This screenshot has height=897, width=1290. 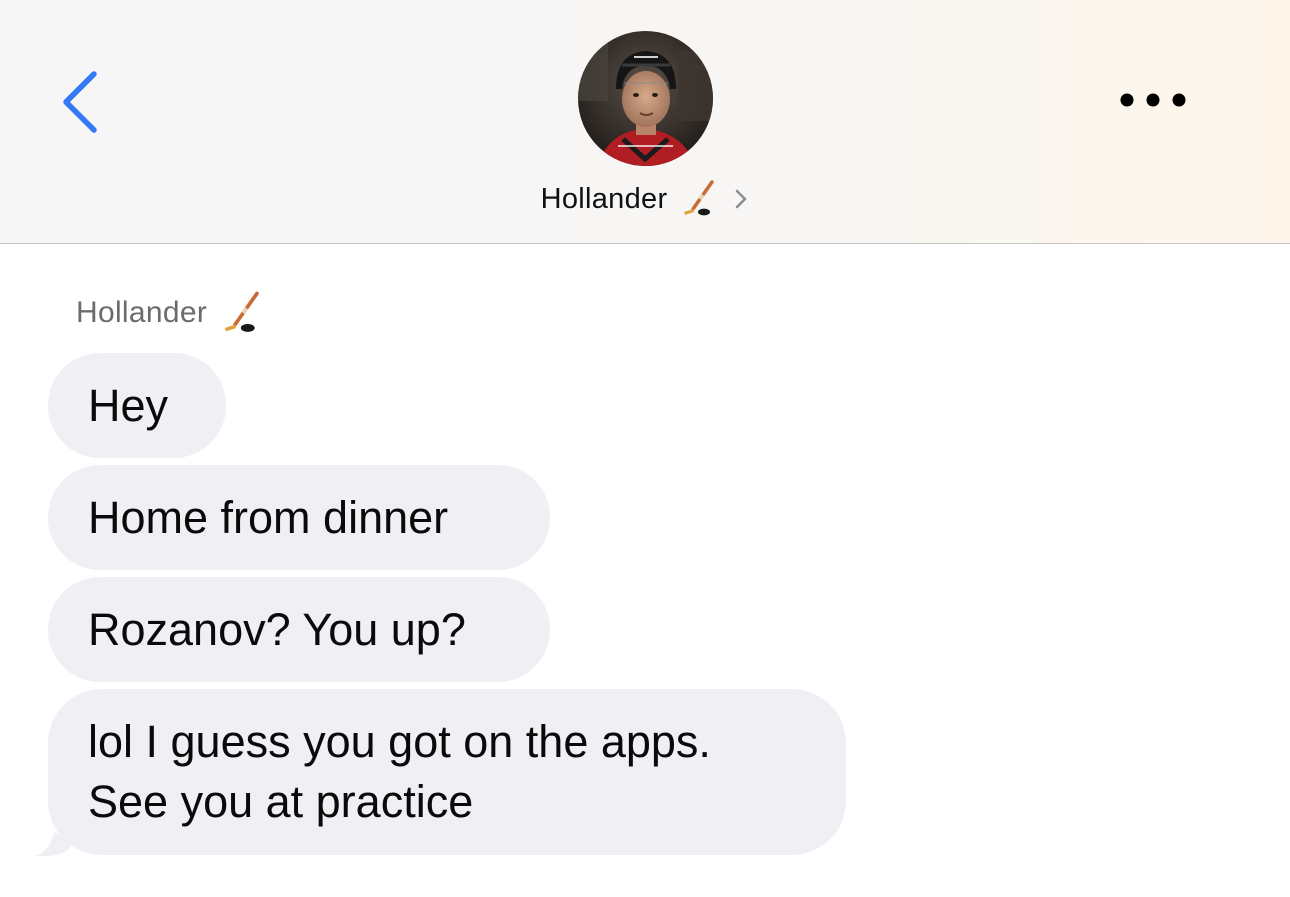 I want to click on contact-avatar, so click(x=645, y=98).